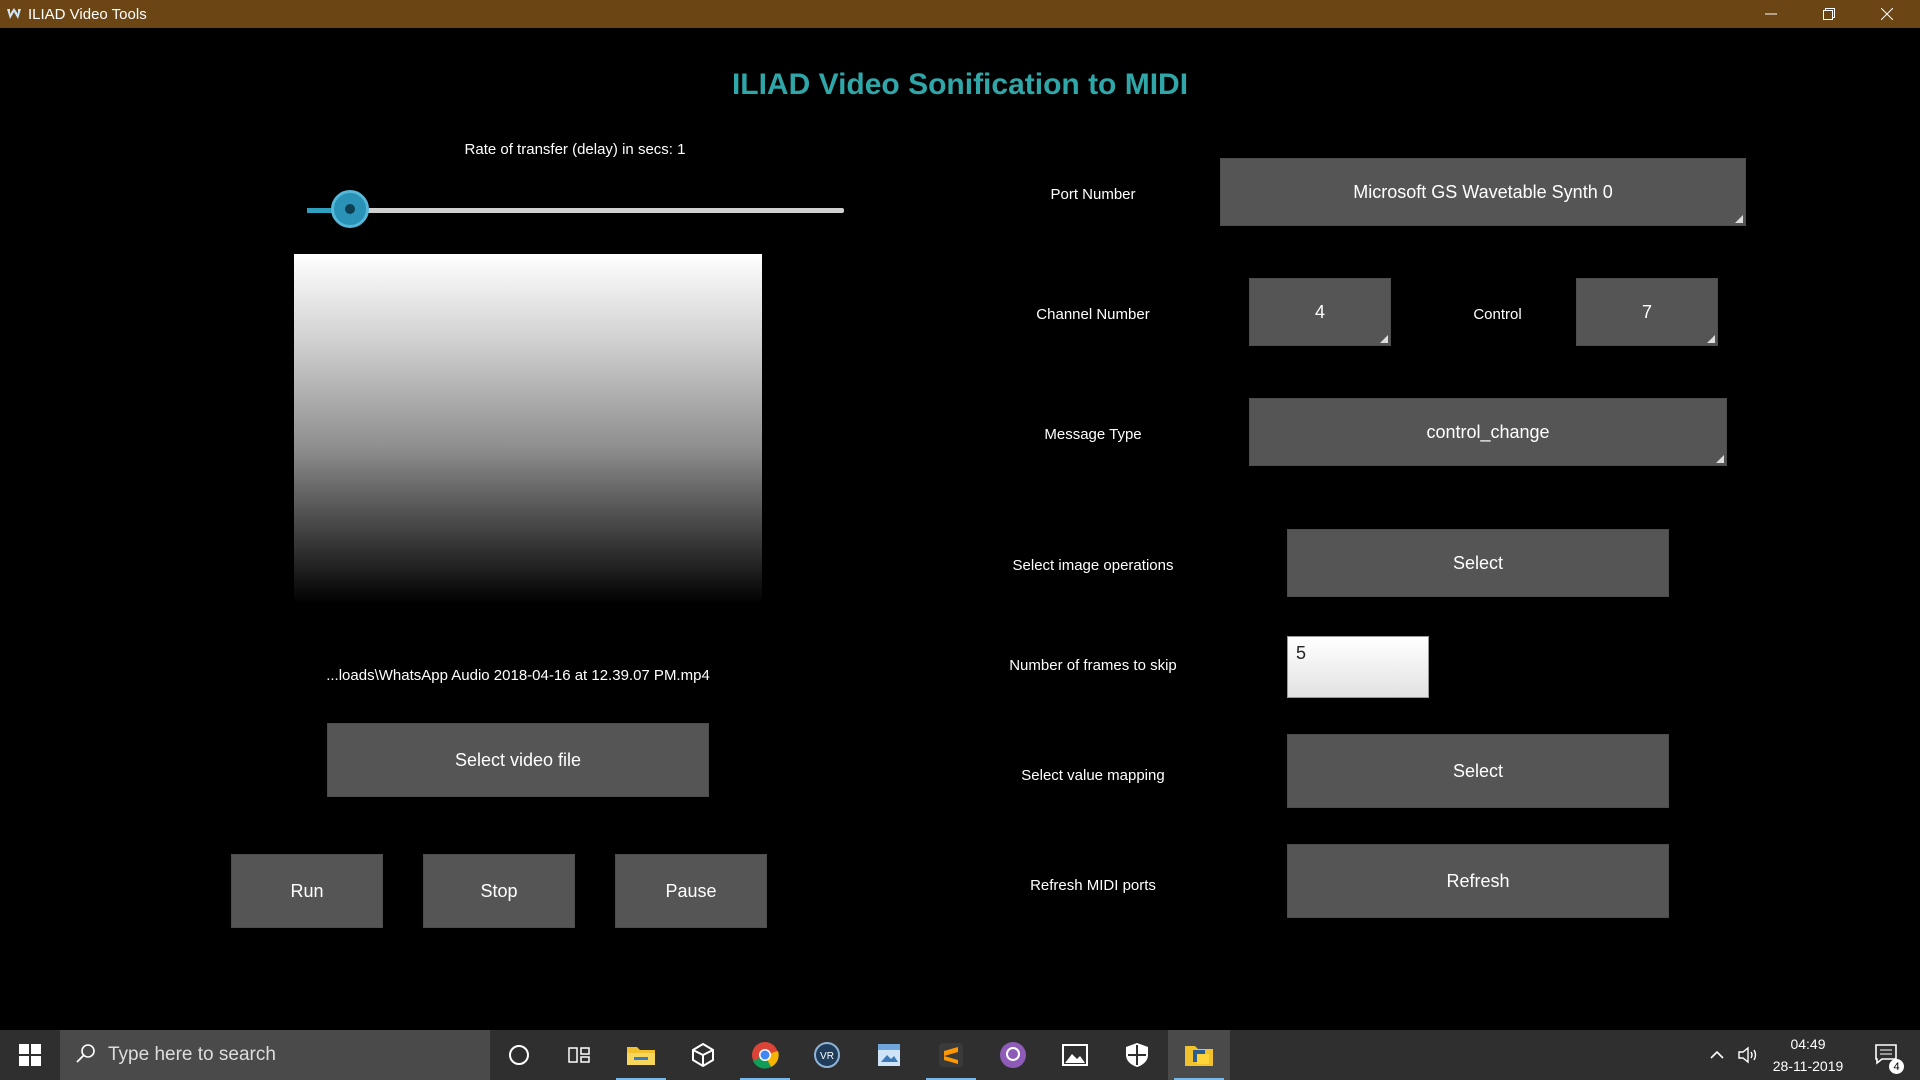  I want to click on vr-icon: VR, so click(827, 1055).